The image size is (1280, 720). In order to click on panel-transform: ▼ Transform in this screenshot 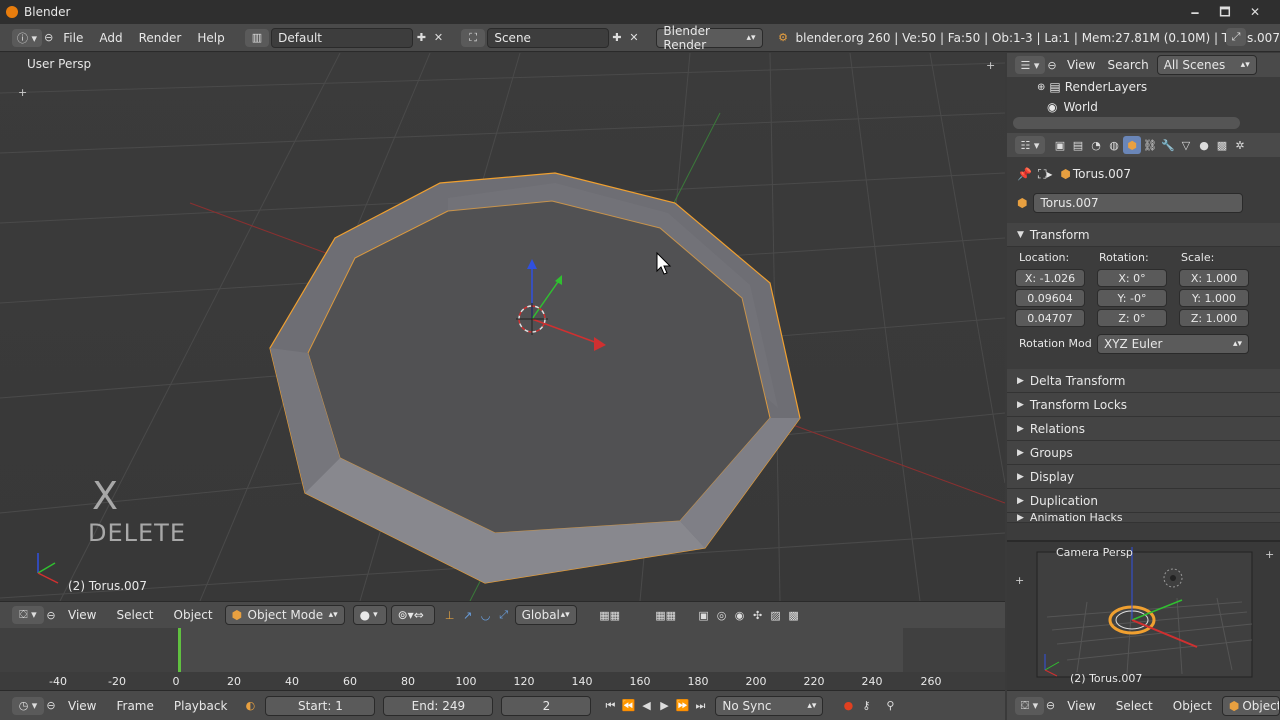, I will do `click(1143, 235)`.